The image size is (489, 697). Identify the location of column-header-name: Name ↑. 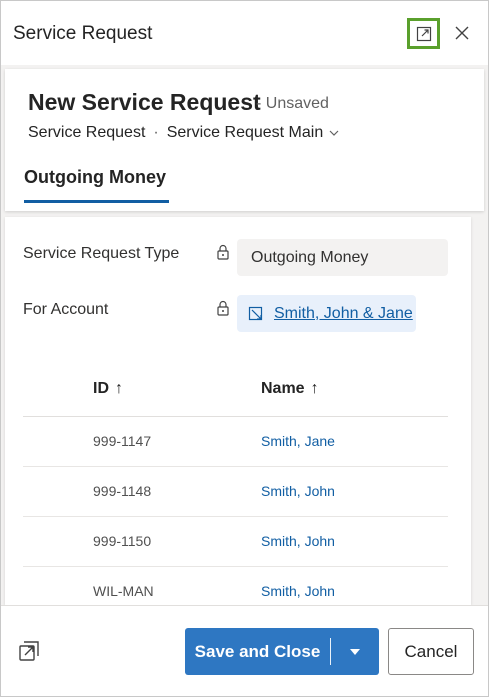
(290, 389).